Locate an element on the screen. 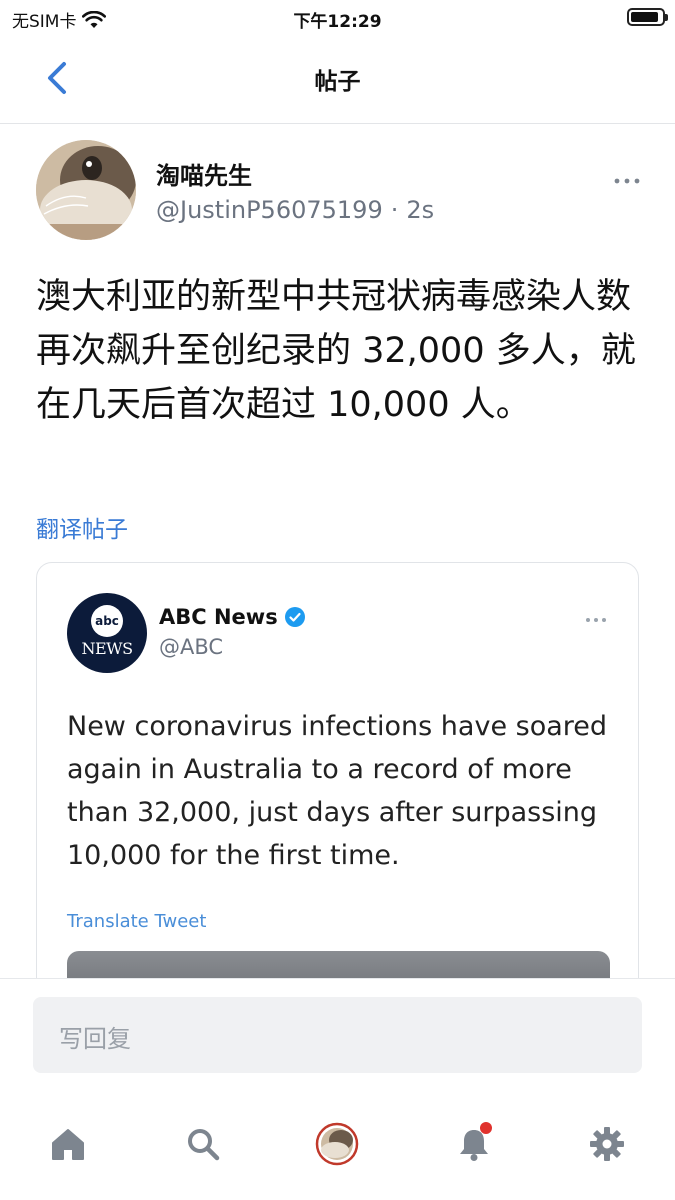 The image size is (675, 1200). profile-avatar-icon is located at coordinates (337, 1144).